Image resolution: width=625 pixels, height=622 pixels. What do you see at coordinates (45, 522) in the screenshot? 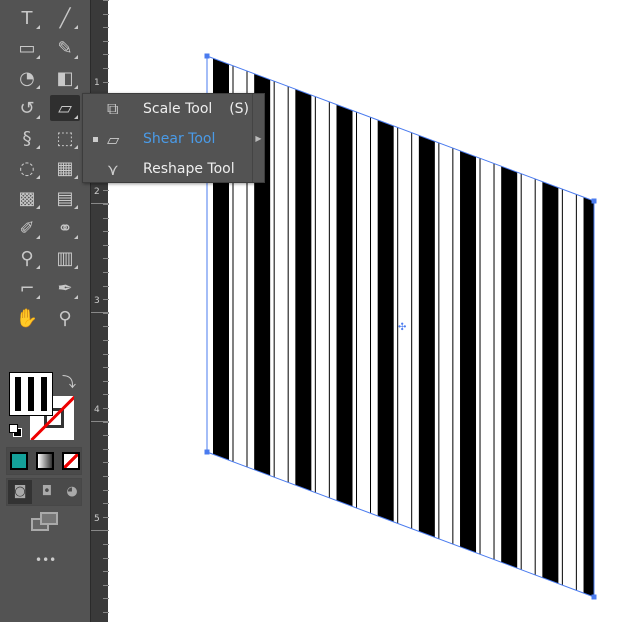
I see `screen-mode-icon` at bounding box center [45, 522].